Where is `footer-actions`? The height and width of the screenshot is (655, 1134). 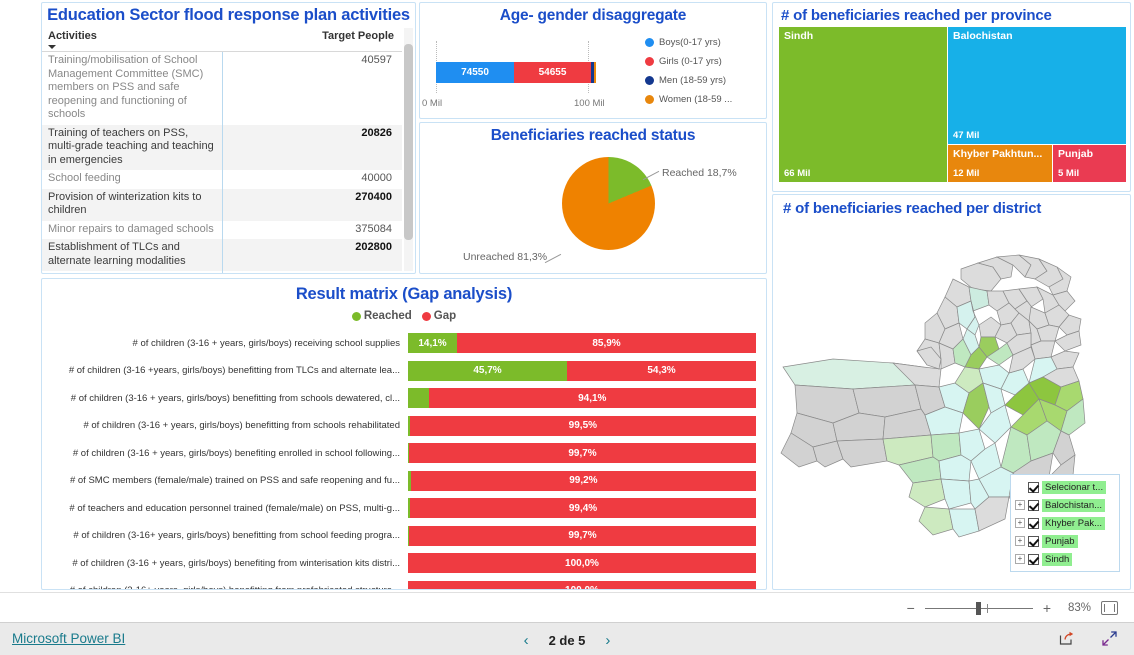
footer-actions is located at coordinates (1088, 641).